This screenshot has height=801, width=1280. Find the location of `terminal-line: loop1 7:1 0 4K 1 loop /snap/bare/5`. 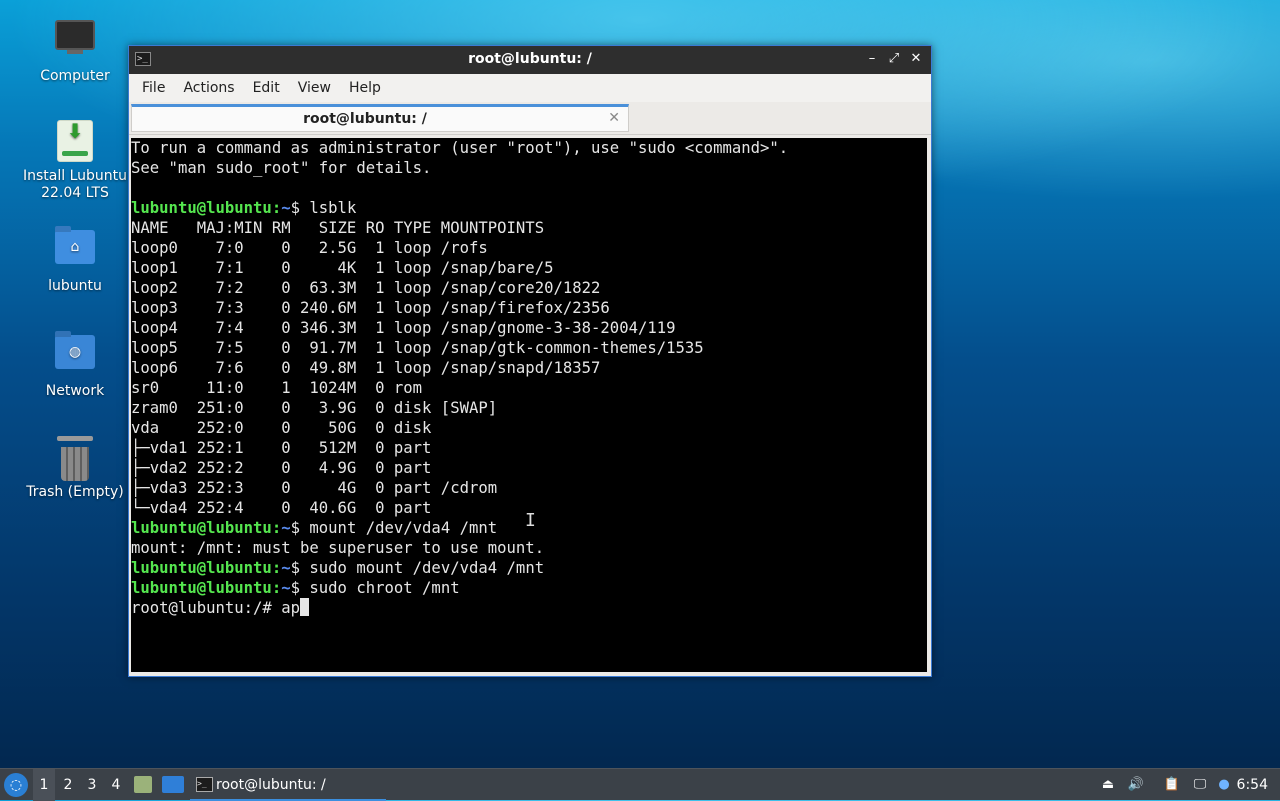

terminal-line: loop1 7:1 0 4K 1 loop /snap/bare/5 is located at coordinates (529, 268).